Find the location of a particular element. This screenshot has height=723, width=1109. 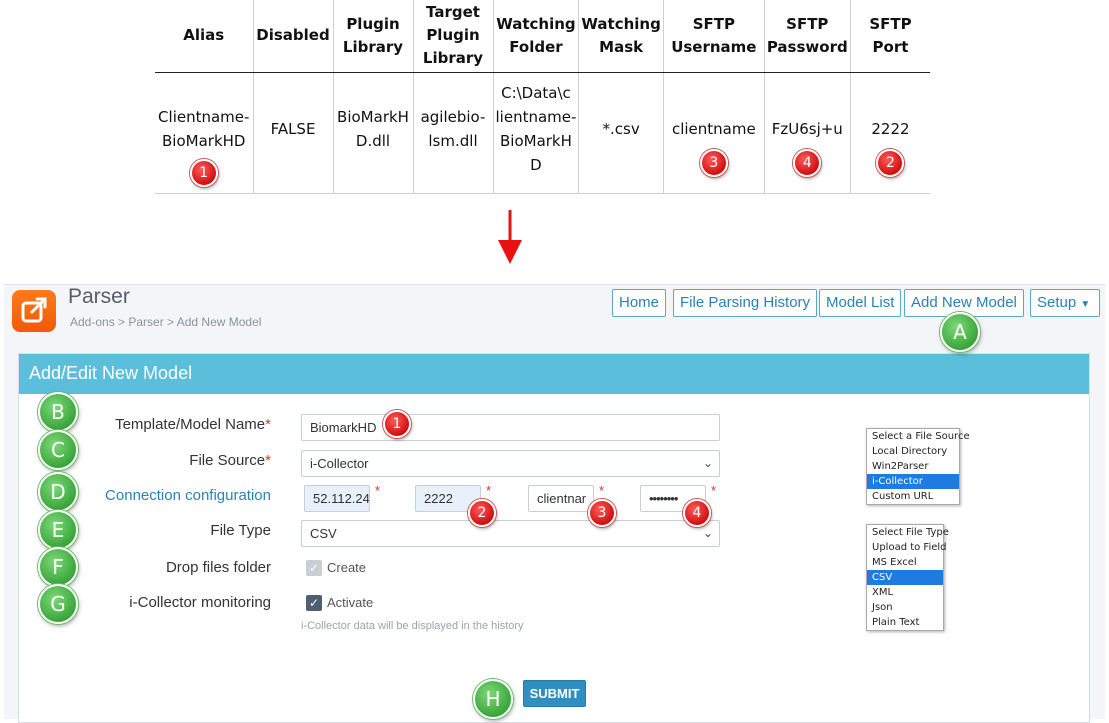

step-badge-e: E is located at coordinates (58, 530).